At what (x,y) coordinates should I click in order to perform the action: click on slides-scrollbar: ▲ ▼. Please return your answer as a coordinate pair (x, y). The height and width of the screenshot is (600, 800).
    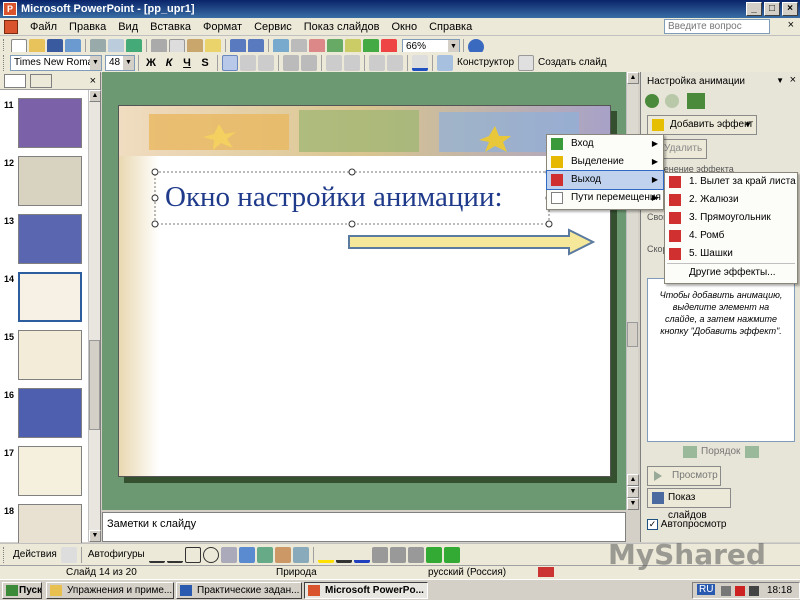
    Looking at the image, I should click on (94, 316).